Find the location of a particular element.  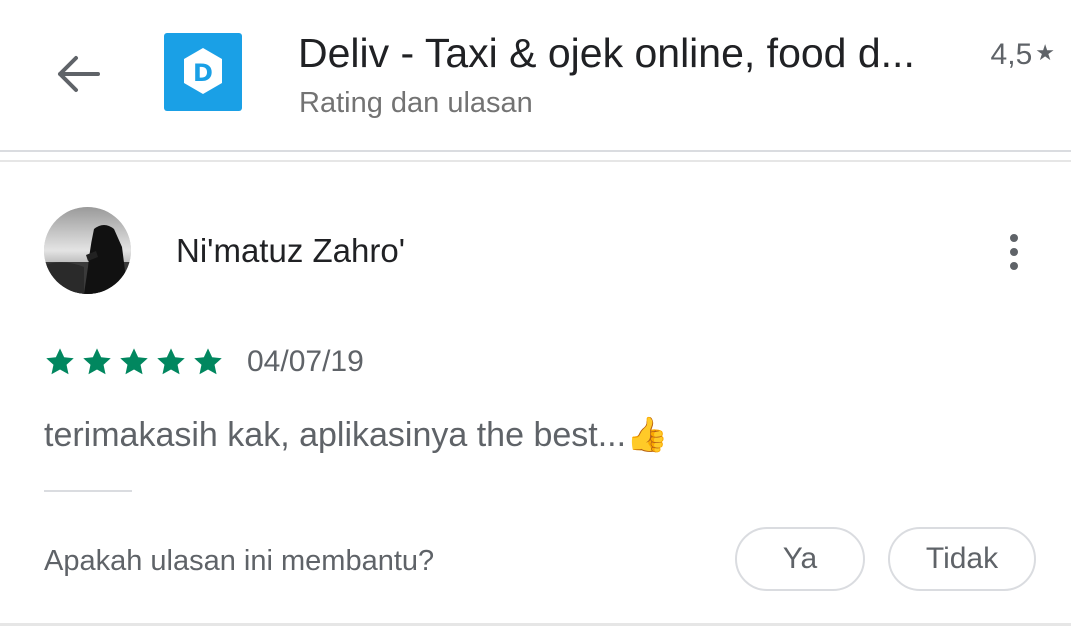

app-icon: D is located at coordinates (203, 72).